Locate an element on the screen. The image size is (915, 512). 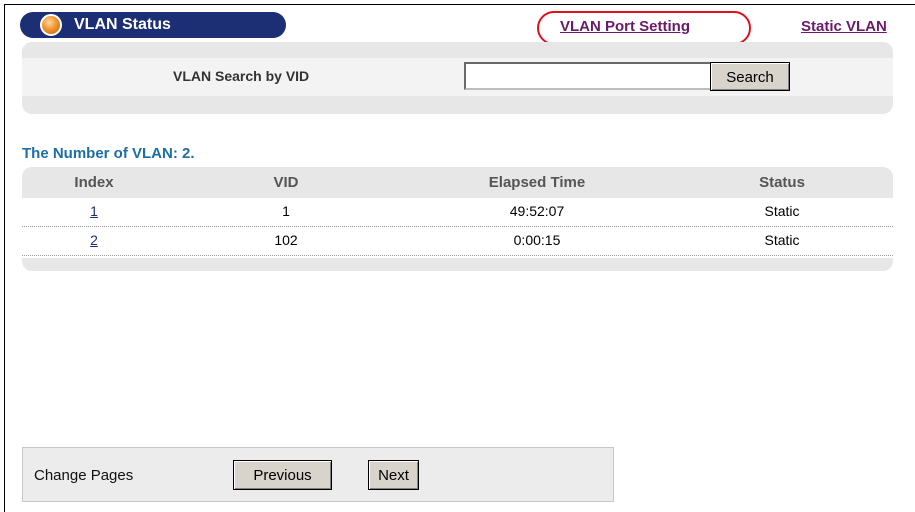
header-status: Status is located at coordinates (782, 182).